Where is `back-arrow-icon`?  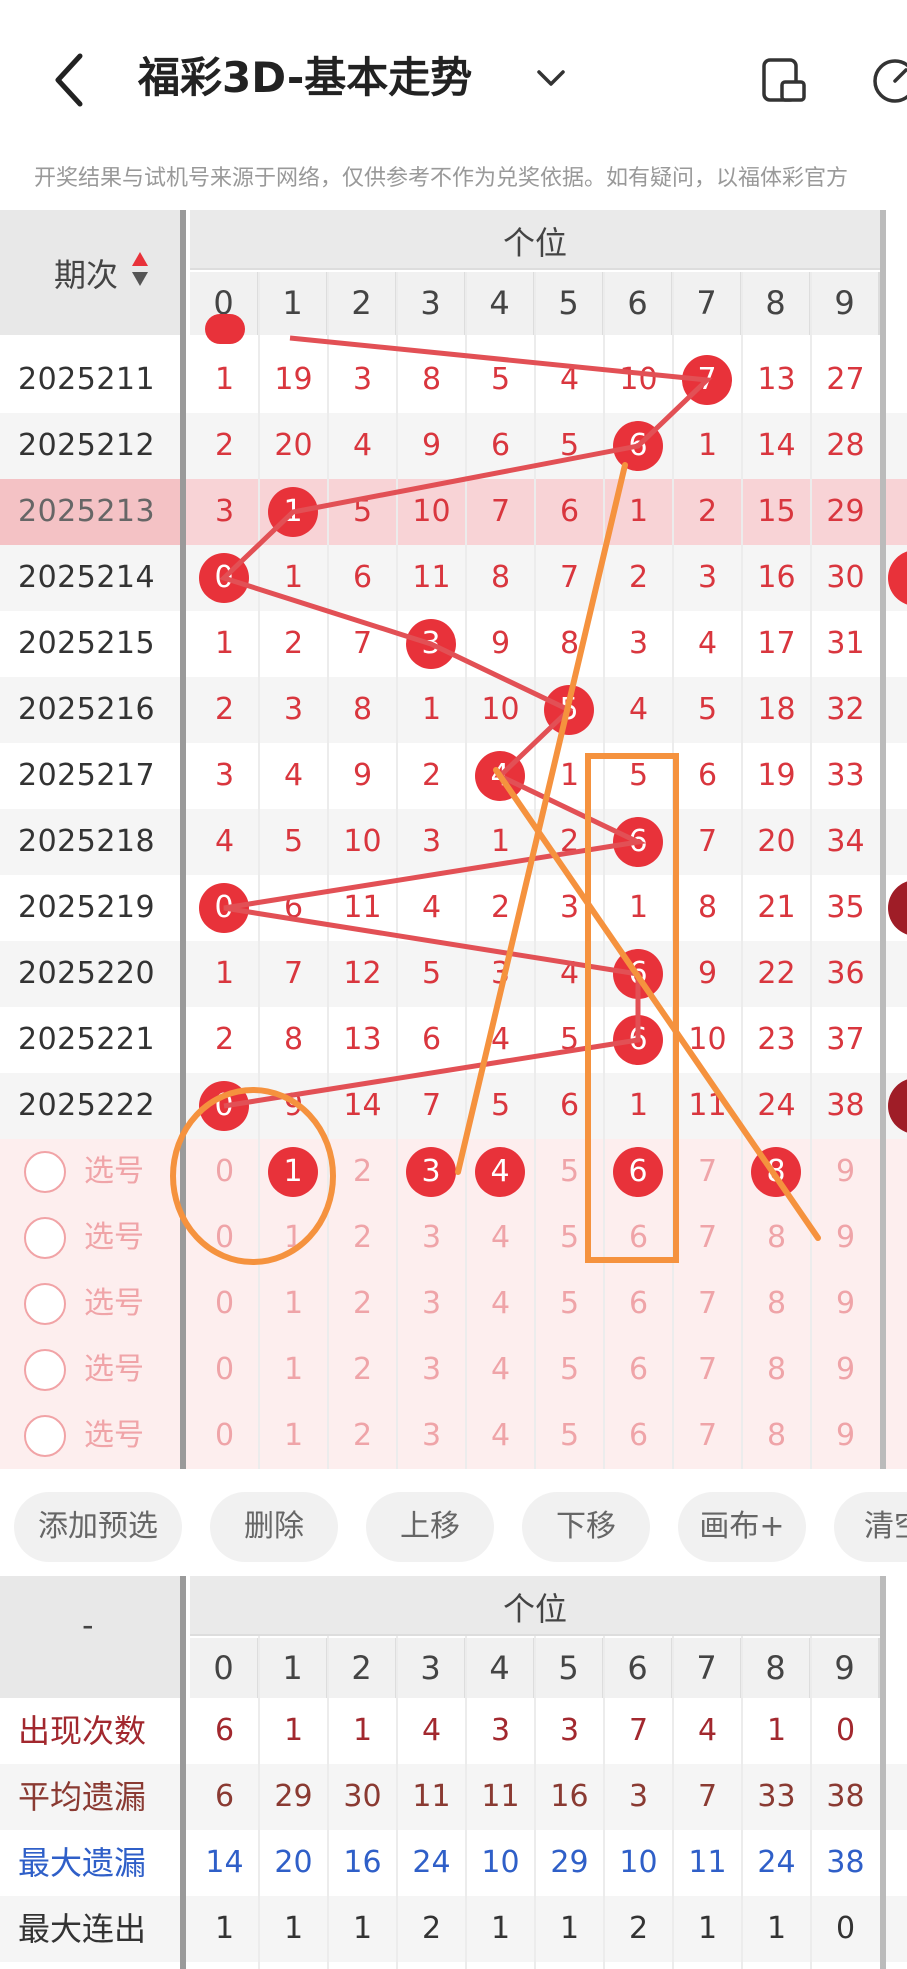 back-arrow-icon is located at coordinates (70, 80).